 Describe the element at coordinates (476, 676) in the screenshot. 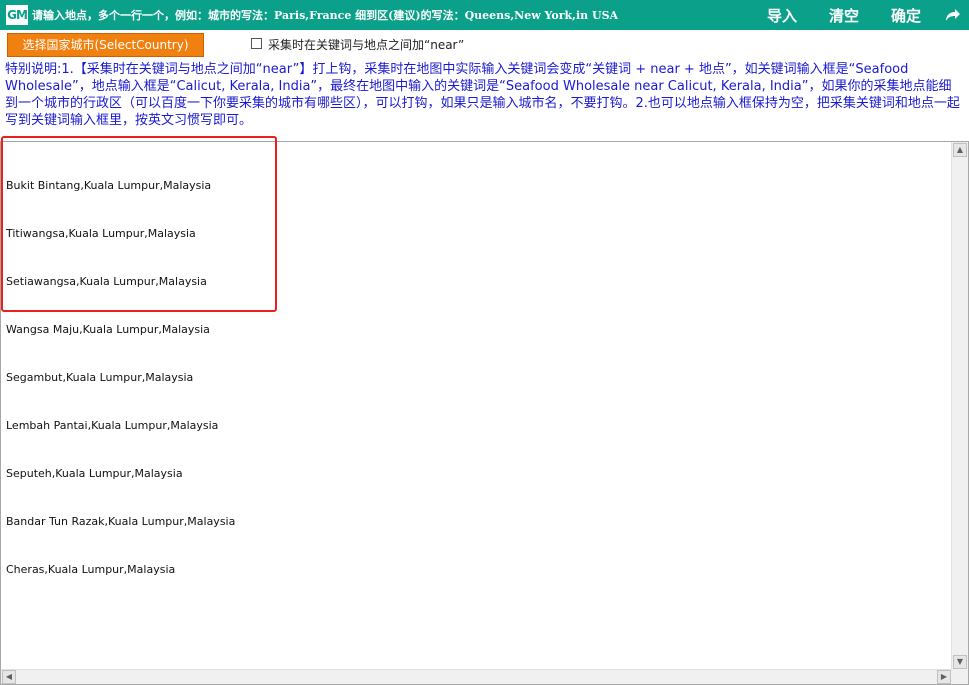

I see `horizontal-scrollbar: ◀ ▶` at that location.